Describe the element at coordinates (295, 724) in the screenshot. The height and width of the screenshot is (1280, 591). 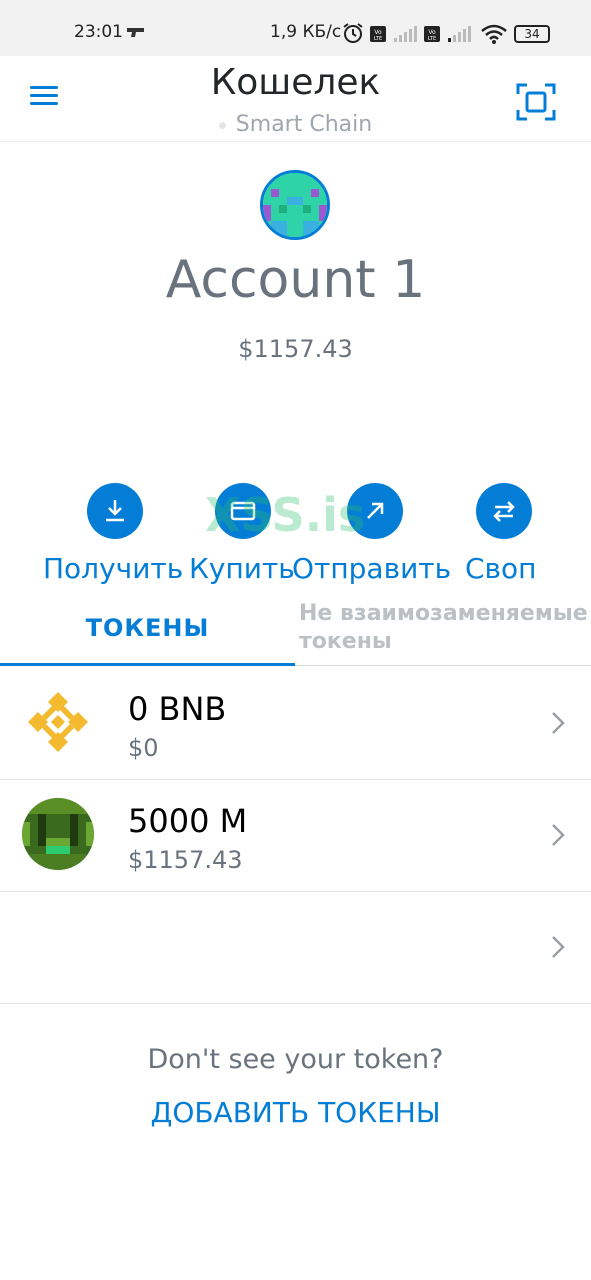
I see `token-row-bnb: 0 BNB $0` at that location.